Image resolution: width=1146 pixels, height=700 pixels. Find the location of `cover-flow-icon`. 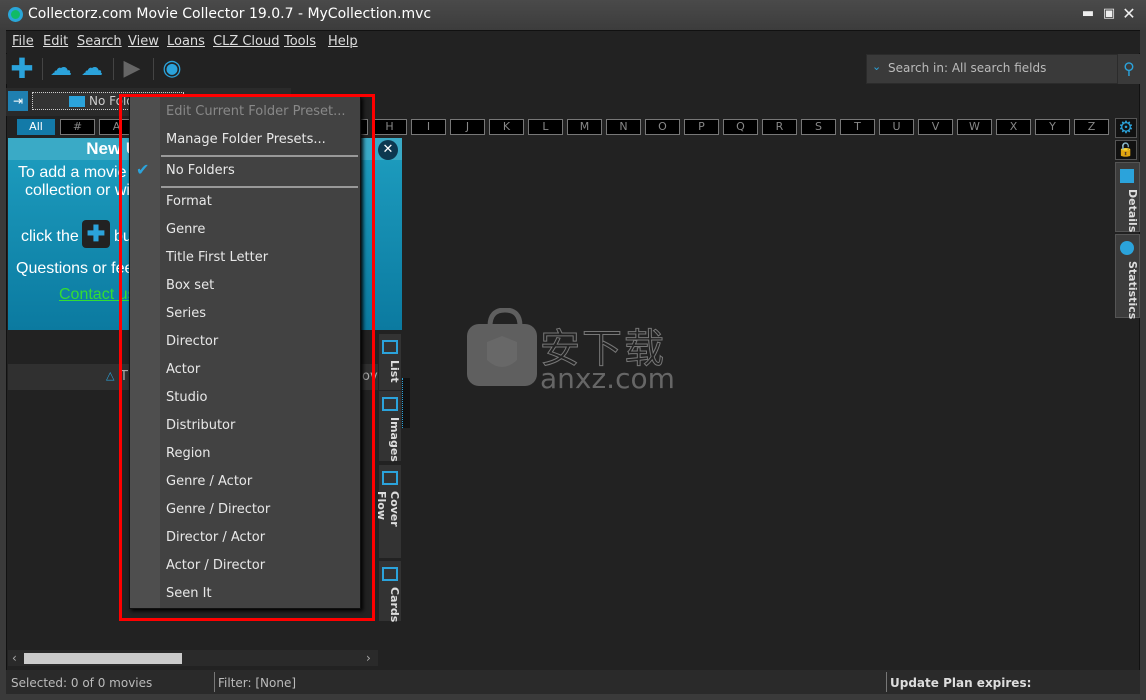

cover-flow-icon is located at coordinates (390, 478).